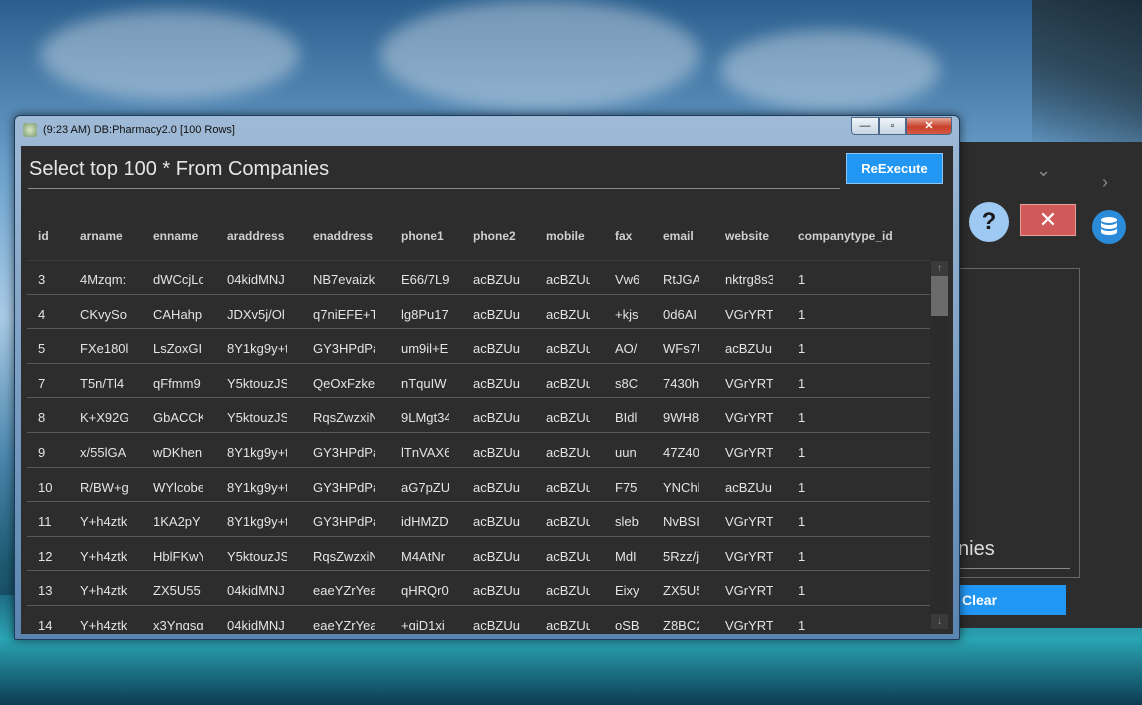 The image size is (1142, 705). Describe the element at coordinates (678, 236) in the screenshot. I see `column-header-email: email` at that location.